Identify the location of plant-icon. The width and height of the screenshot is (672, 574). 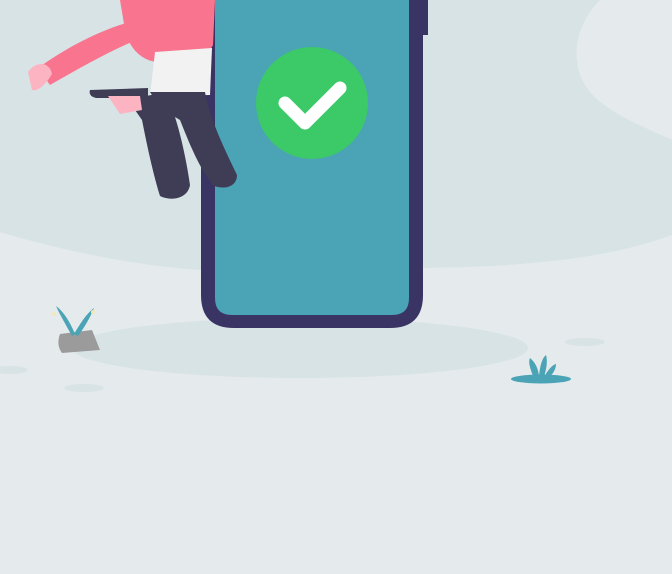
(541, 369).